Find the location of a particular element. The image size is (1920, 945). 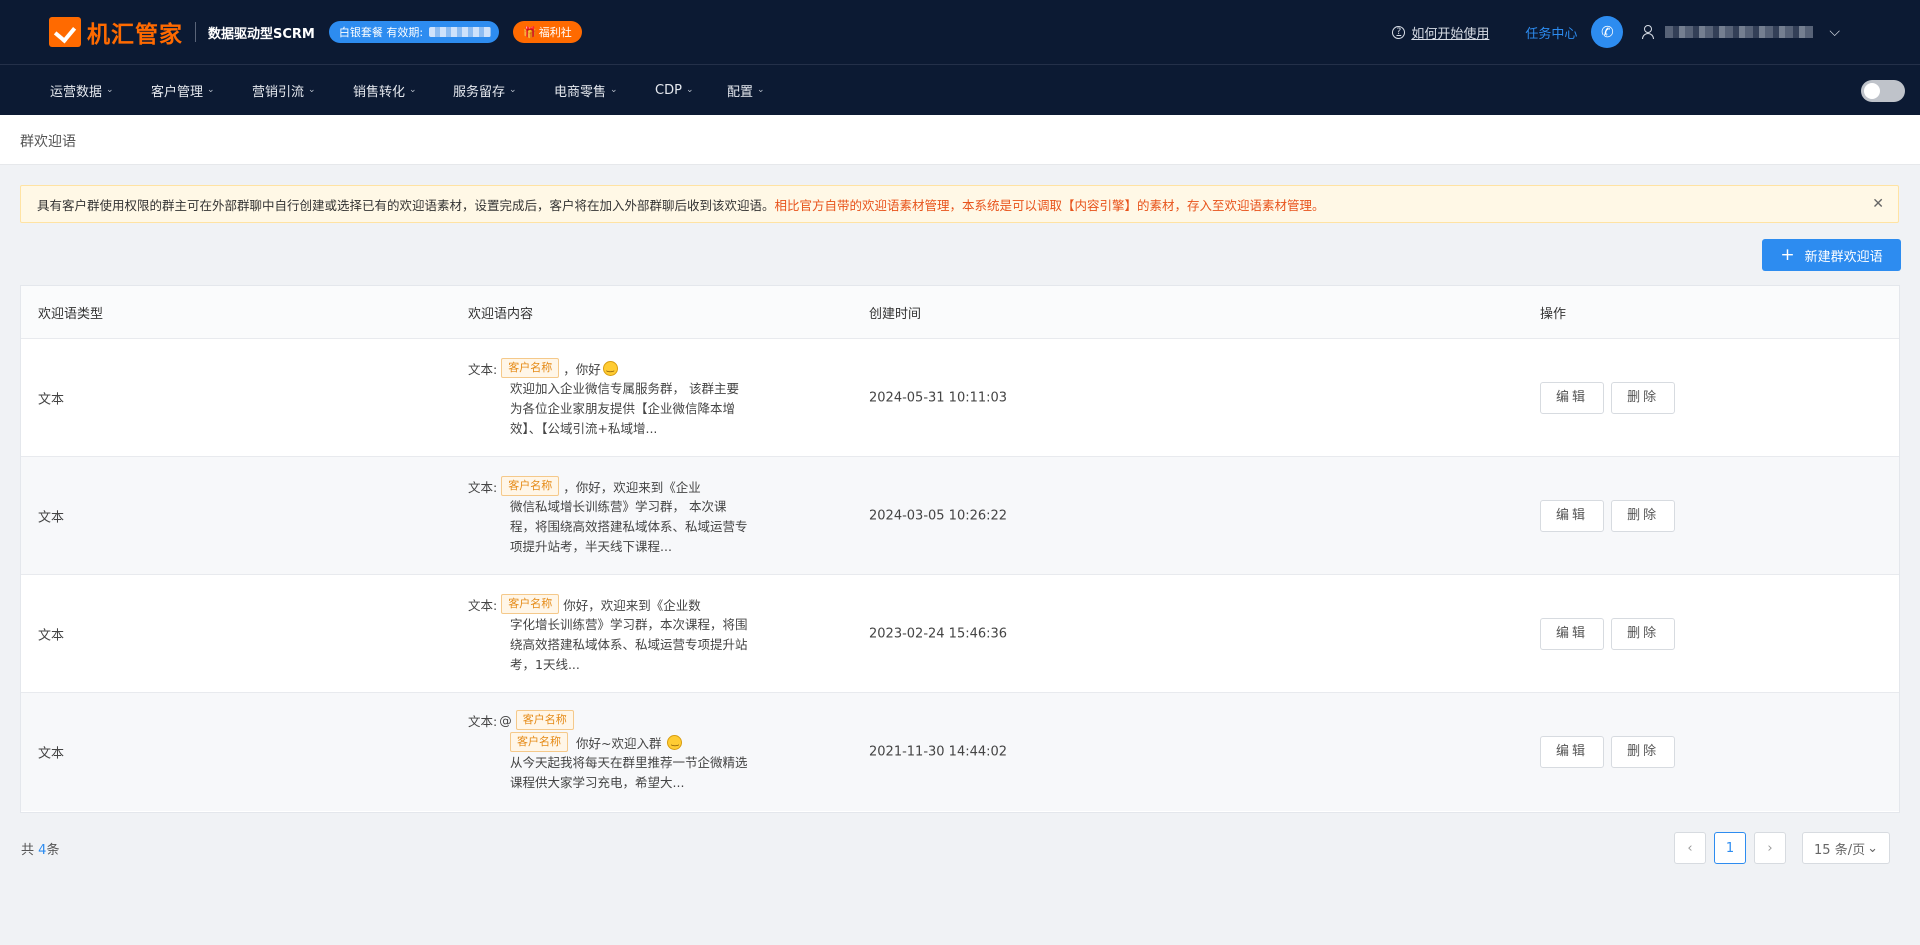

logo-text: 机汇管家 is located at coordinates (135, 35).